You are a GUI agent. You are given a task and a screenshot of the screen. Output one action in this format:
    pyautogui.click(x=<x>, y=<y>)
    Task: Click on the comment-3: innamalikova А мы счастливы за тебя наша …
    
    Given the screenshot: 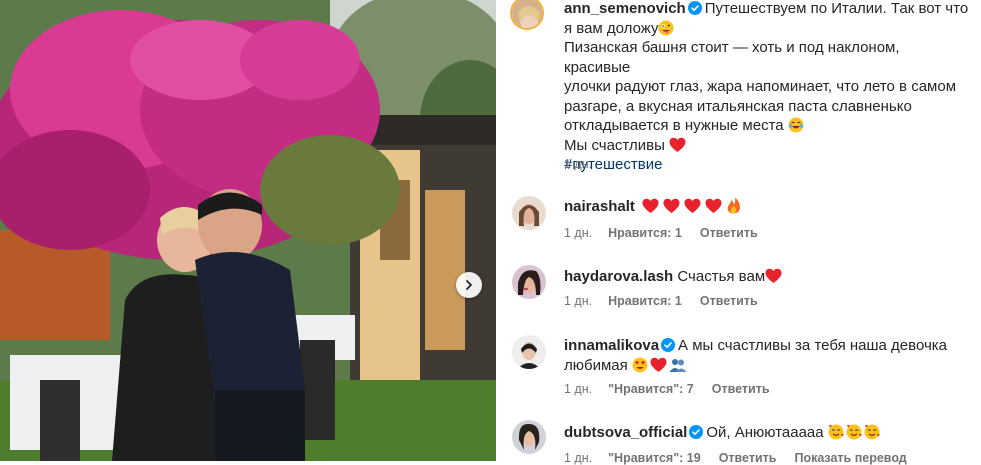 What is the action you would take?
    pyautogui.click(x=766, y=355)
    